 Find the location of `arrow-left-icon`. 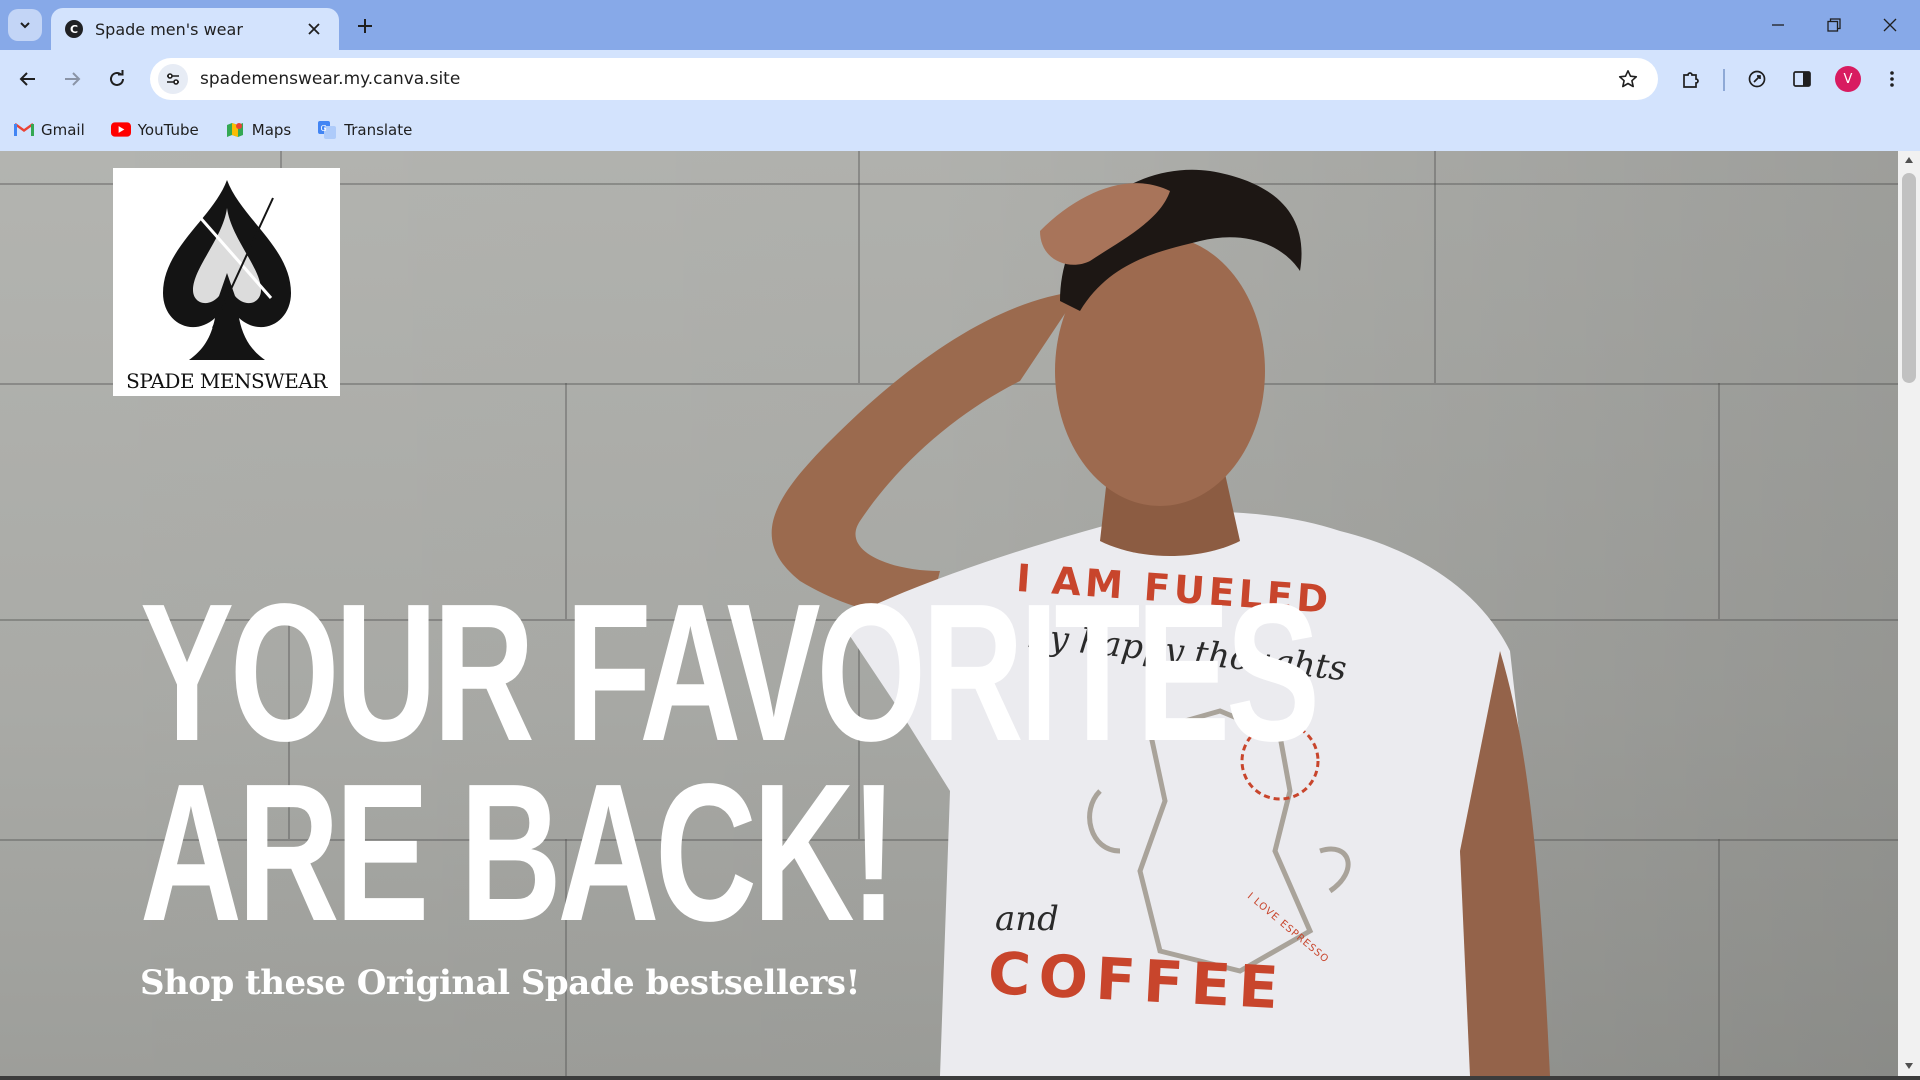

arrow-left-icon is located at coordinates (27, 79).